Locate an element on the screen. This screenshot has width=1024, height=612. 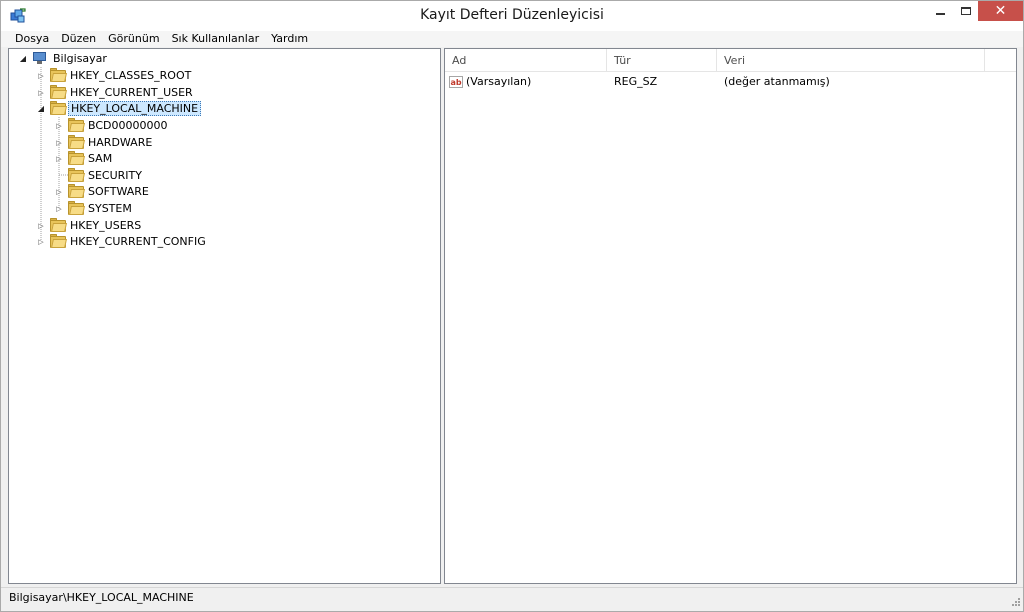
tree-node-hkey-users: ▷ HKEY_USERS is located at coordinates (88, 225).